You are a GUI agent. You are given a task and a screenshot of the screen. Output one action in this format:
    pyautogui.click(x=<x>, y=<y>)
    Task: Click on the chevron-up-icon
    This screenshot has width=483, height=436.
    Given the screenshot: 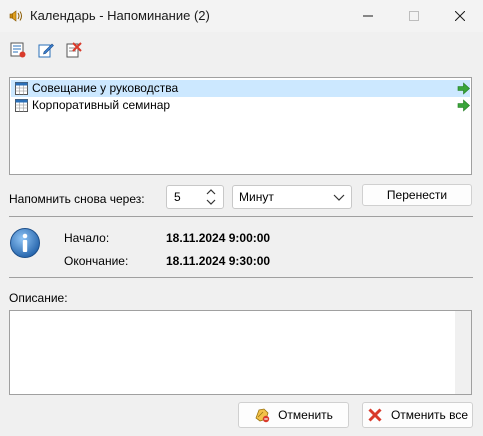 What is the action you would take?
    pyautogui.click(x=211, y=192)
    